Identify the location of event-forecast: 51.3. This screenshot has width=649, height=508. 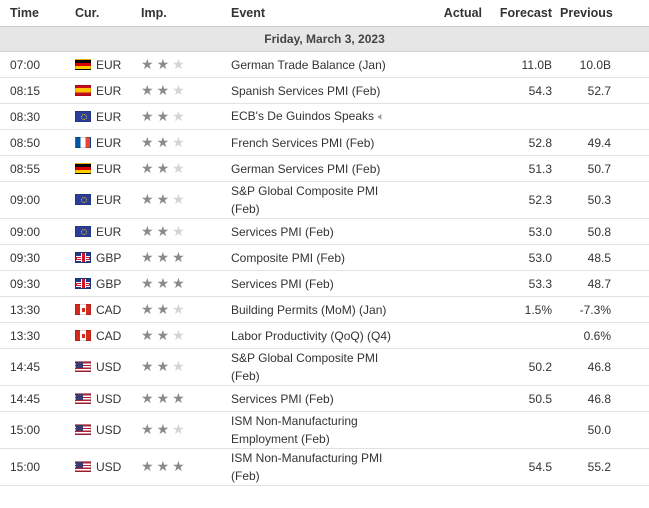
(525, 168).